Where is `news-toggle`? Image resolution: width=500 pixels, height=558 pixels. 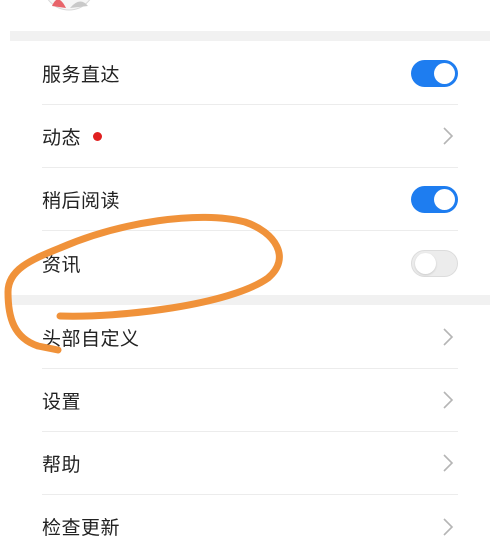
news-toggle is located at coordinates (434, 263).